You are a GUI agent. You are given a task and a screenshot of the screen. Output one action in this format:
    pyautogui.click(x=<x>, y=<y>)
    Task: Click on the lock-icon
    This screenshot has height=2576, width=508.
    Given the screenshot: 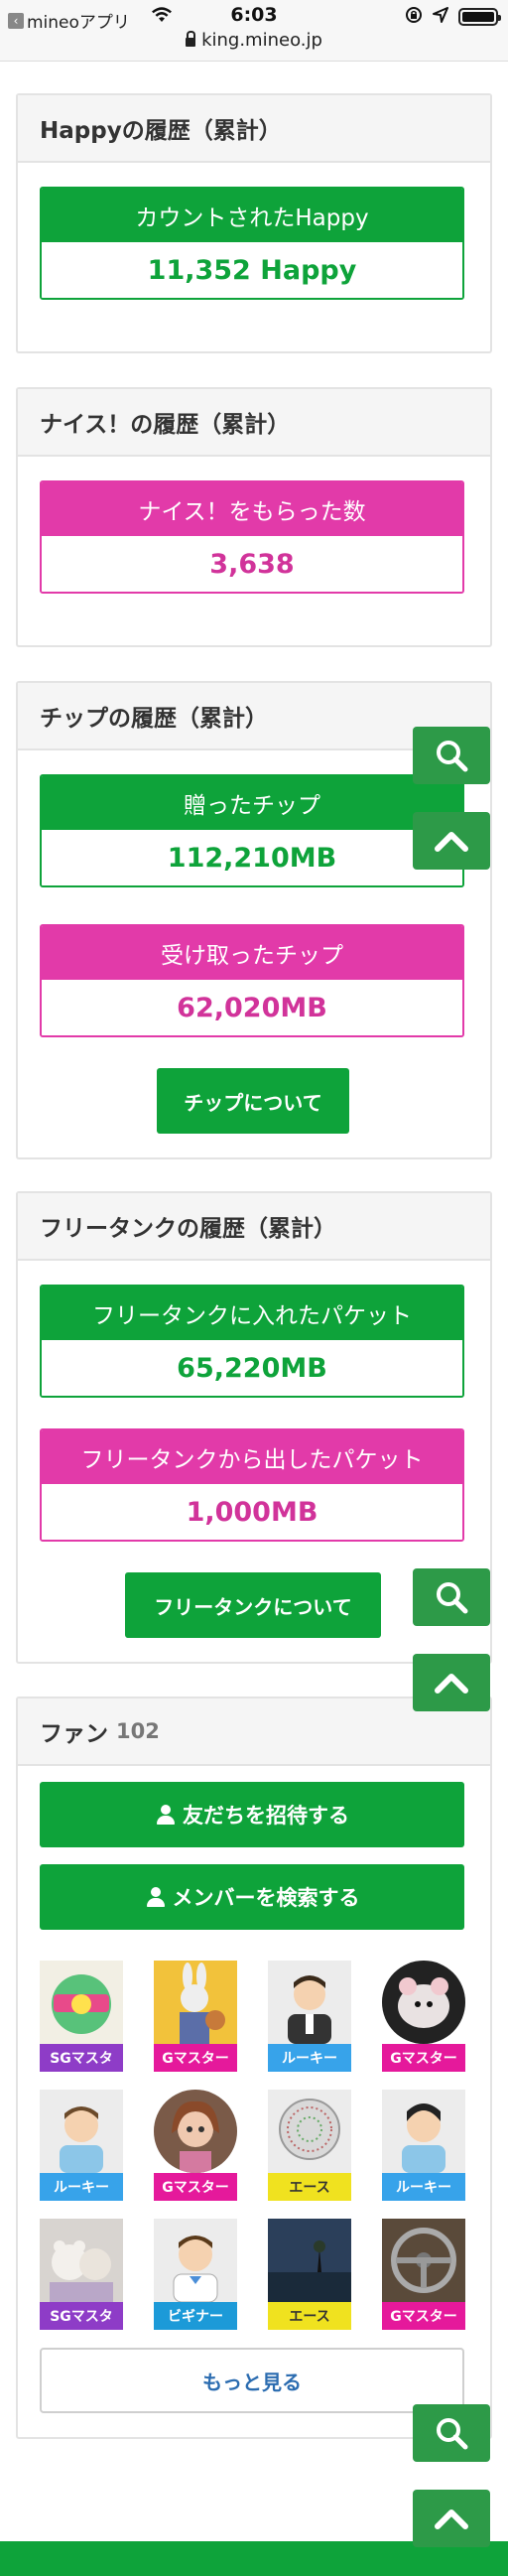 What is the action you would take?
    pyautogui.click(x=191, y=39)
    